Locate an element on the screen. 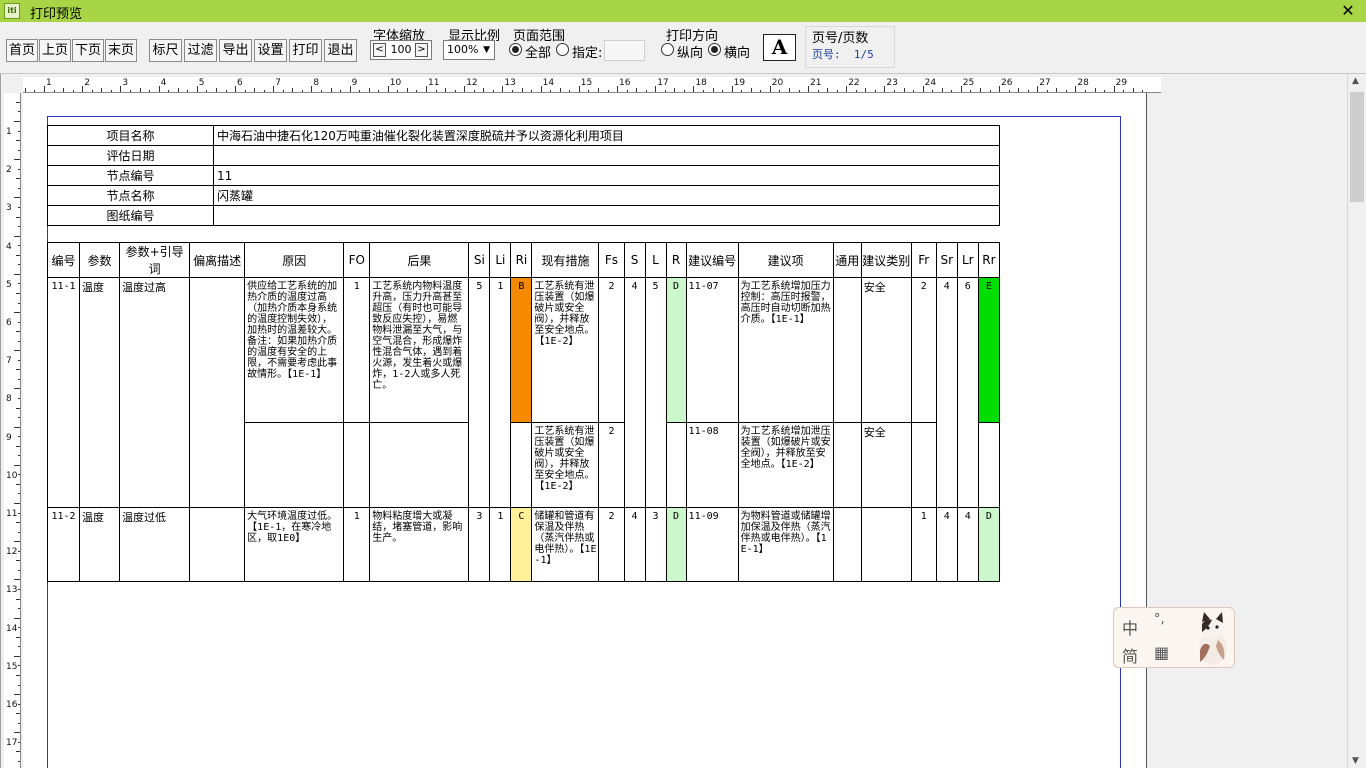 The width and height of the screenshot is (1366, 768). ruler-number: 9 is located at coordinates (354, 83).